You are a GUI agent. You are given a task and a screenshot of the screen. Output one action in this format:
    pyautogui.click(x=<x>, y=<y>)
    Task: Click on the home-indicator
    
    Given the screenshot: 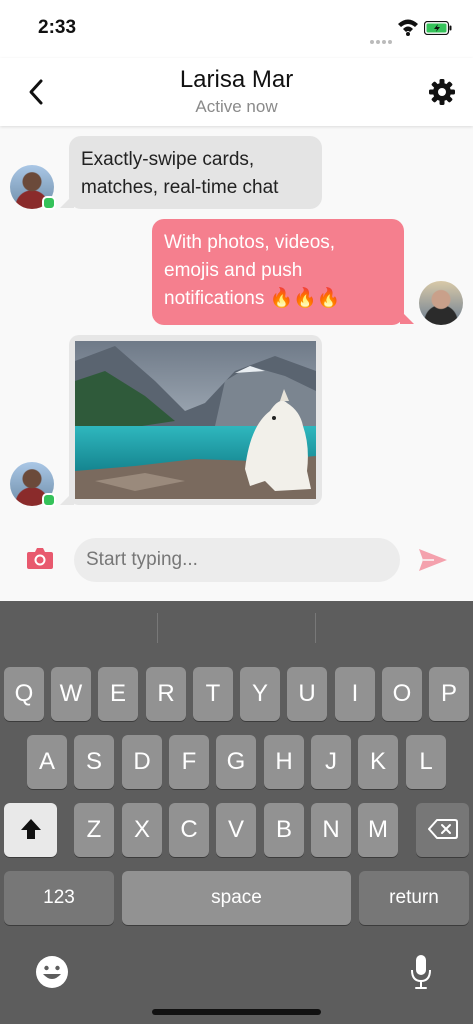 What is the action you would take?
    pyautogui.click(x=236, y=1012)
    